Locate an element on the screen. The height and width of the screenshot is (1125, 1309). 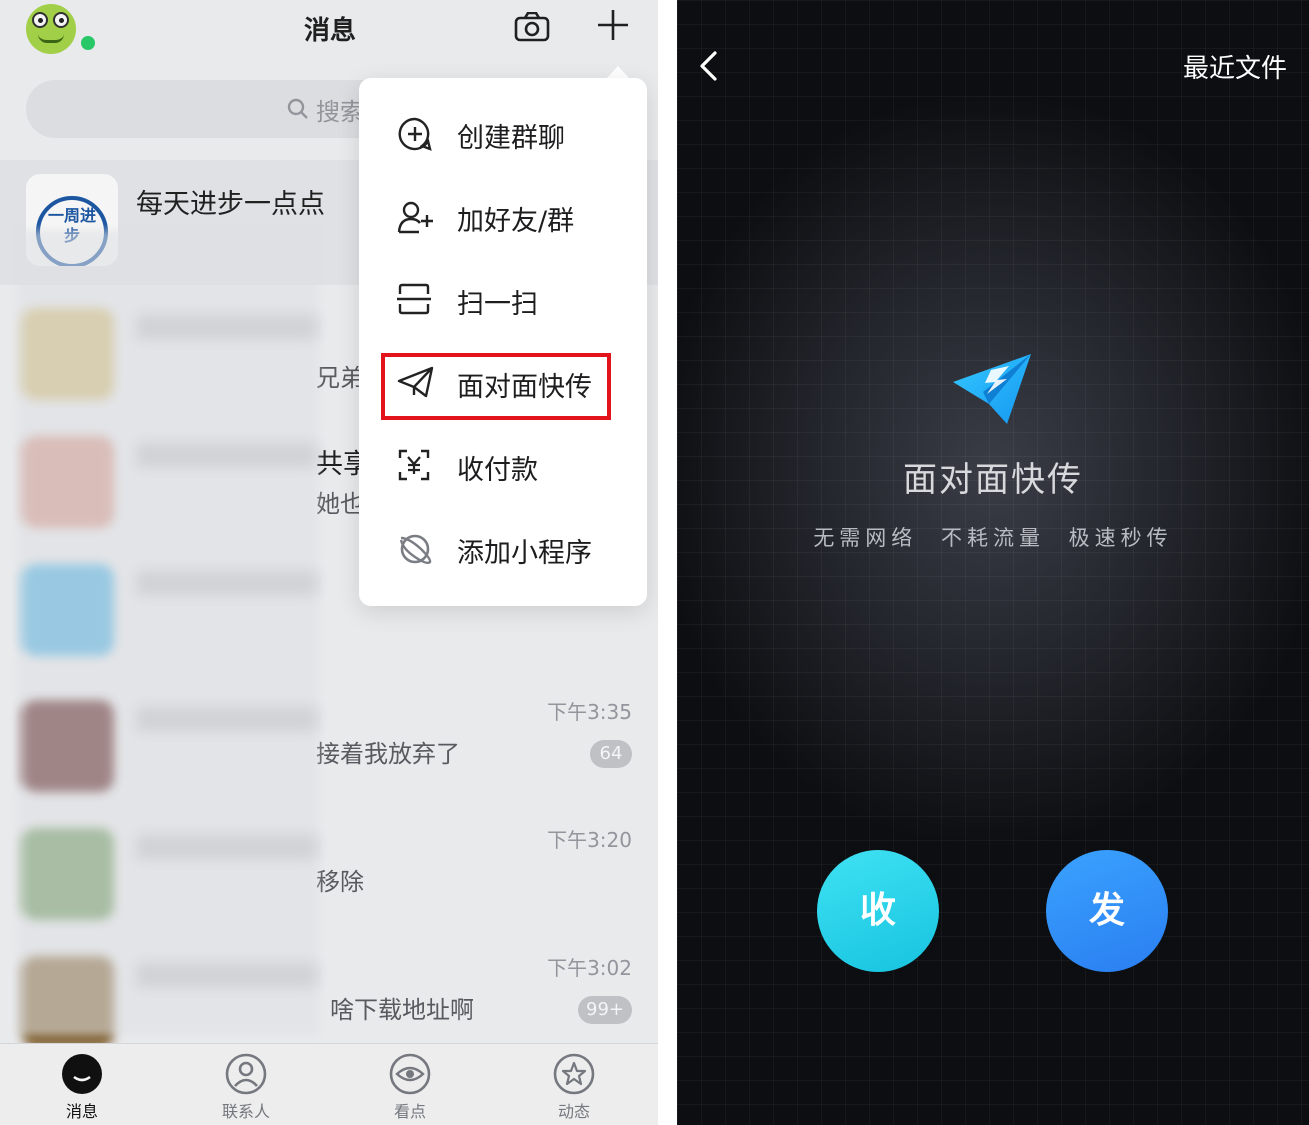
menu-item-add-friend: 加好友/群 is located at coordinates (503, 218).